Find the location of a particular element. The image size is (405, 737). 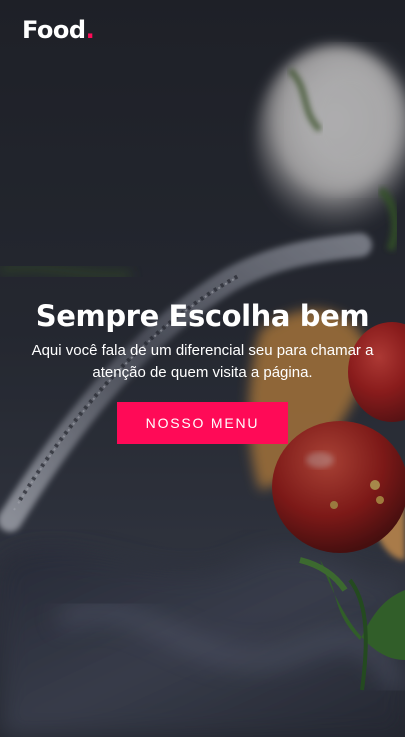

hero-title: Sempre Escolha bem is located at coordinates (202, 316).